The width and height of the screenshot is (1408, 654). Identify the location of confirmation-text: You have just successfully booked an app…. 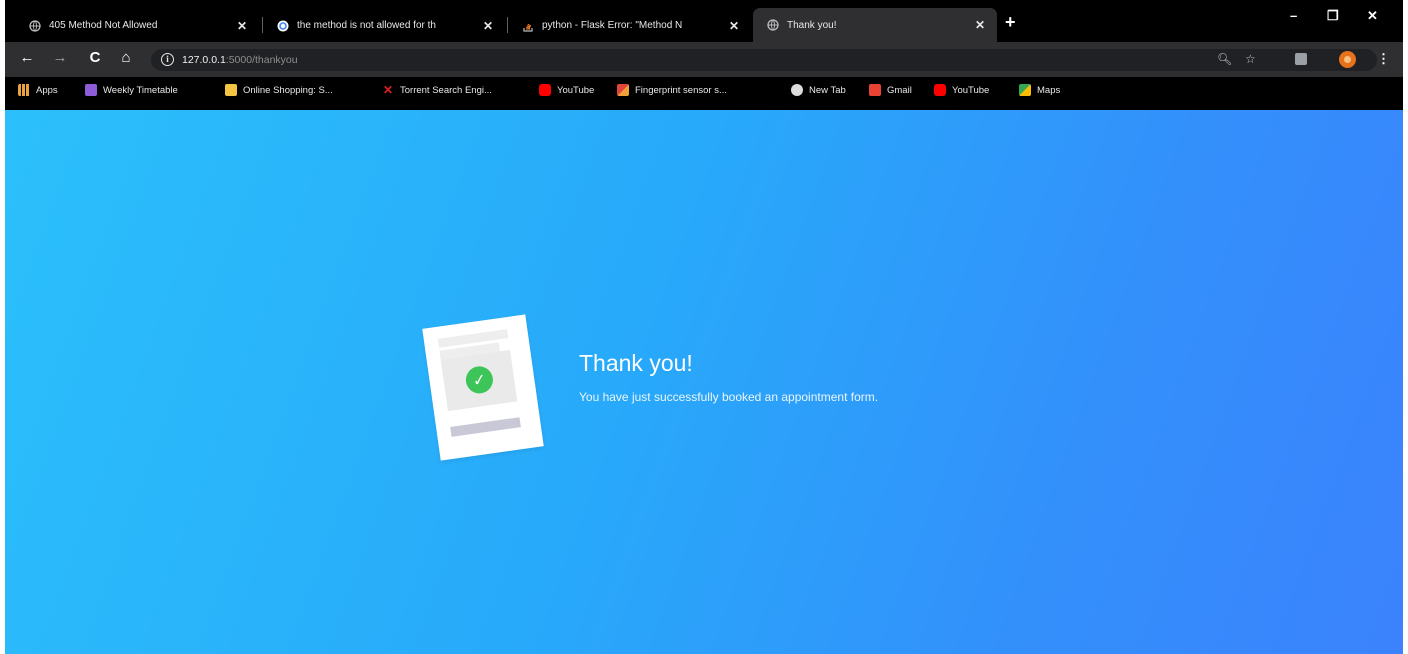
(729, 397).